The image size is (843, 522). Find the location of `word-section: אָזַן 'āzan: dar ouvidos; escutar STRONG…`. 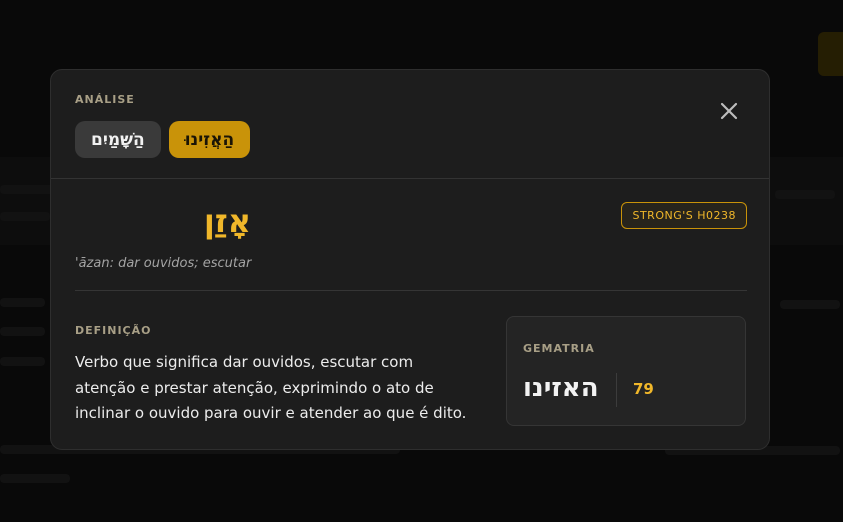

word-section: אָזַן 'āzan: dar ouvidos; escutar STRONG… is located at coordinates (411, 245).